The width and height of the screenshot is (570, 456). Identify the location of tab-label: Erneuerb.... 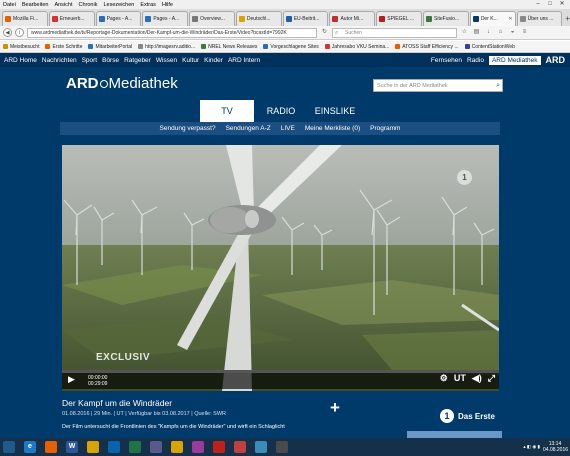
(72, 19).